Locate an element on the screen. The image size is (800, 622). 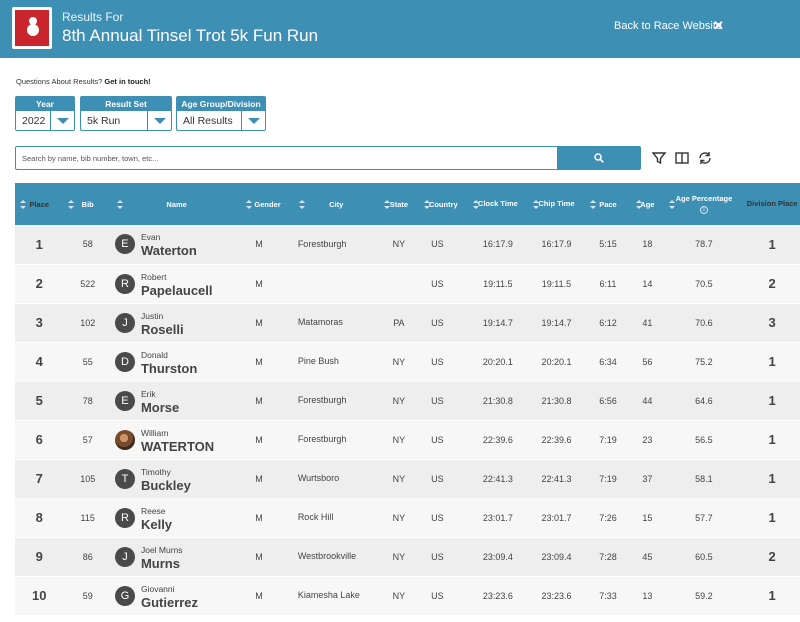
age-cell: 15 is located at coordinates (647, 517).